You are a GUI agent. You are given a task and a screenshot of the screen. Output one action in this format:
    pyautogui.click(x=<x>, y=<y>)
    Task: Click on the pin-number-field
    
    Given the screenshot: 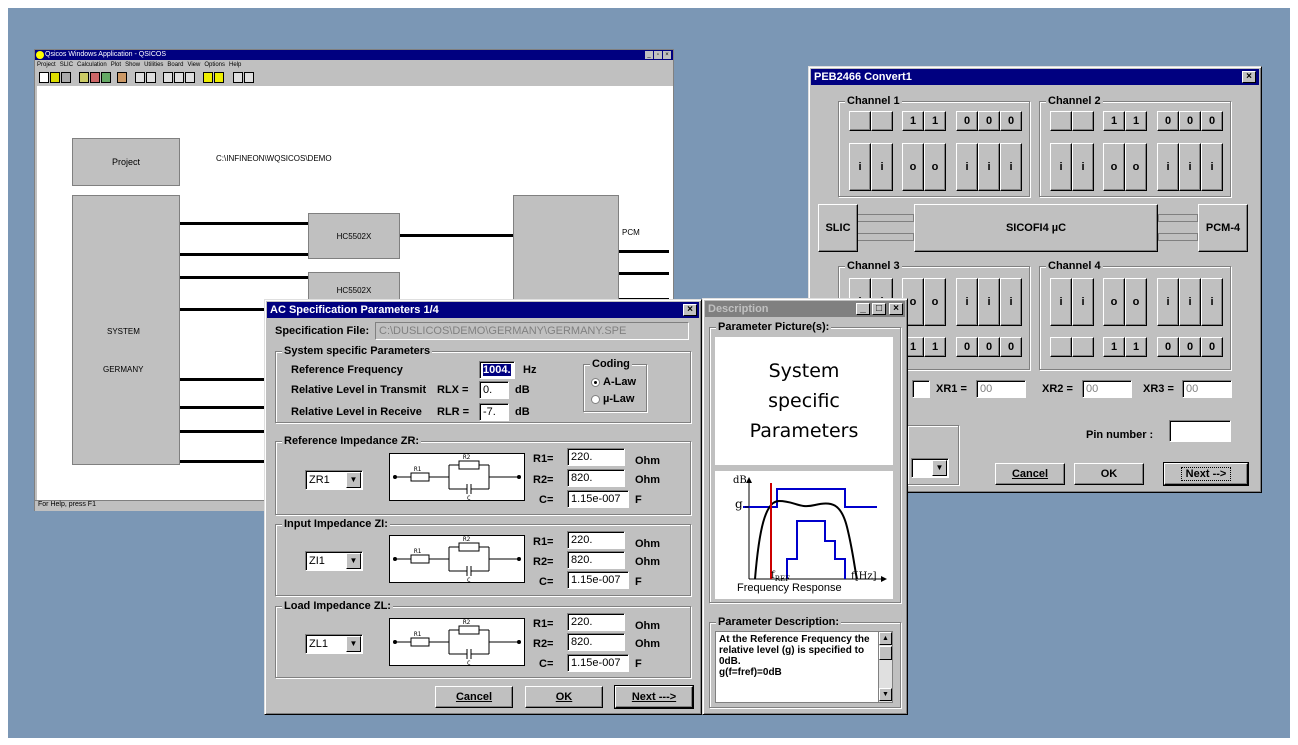 What is the action you would take?
    pyautogui.click(x=1200, y=431)
    